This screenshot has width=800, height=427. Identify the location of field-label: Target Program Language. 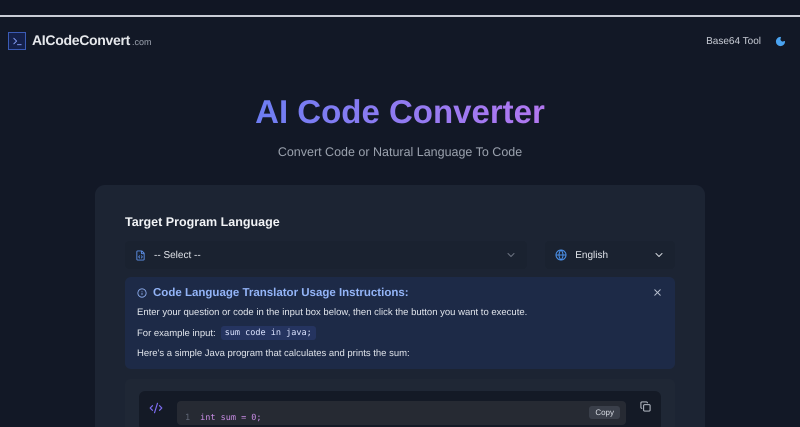
(203, 222).